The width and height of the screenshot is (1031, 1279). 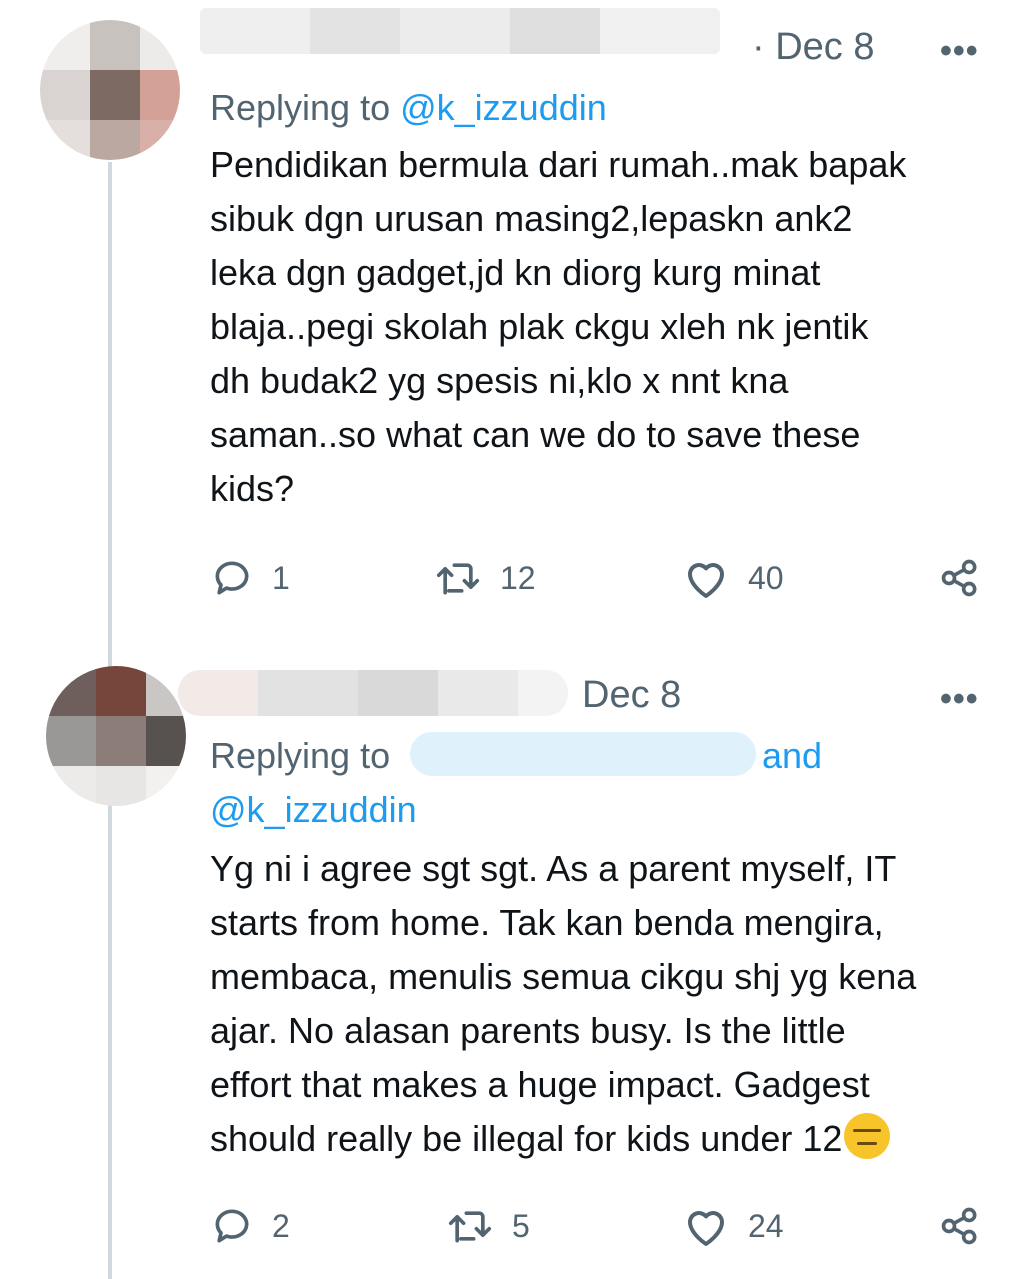 What do you see at coordinates (281, 577) in the screenshot?
I see `reply-count: 1` at bounding box center [281, 577].